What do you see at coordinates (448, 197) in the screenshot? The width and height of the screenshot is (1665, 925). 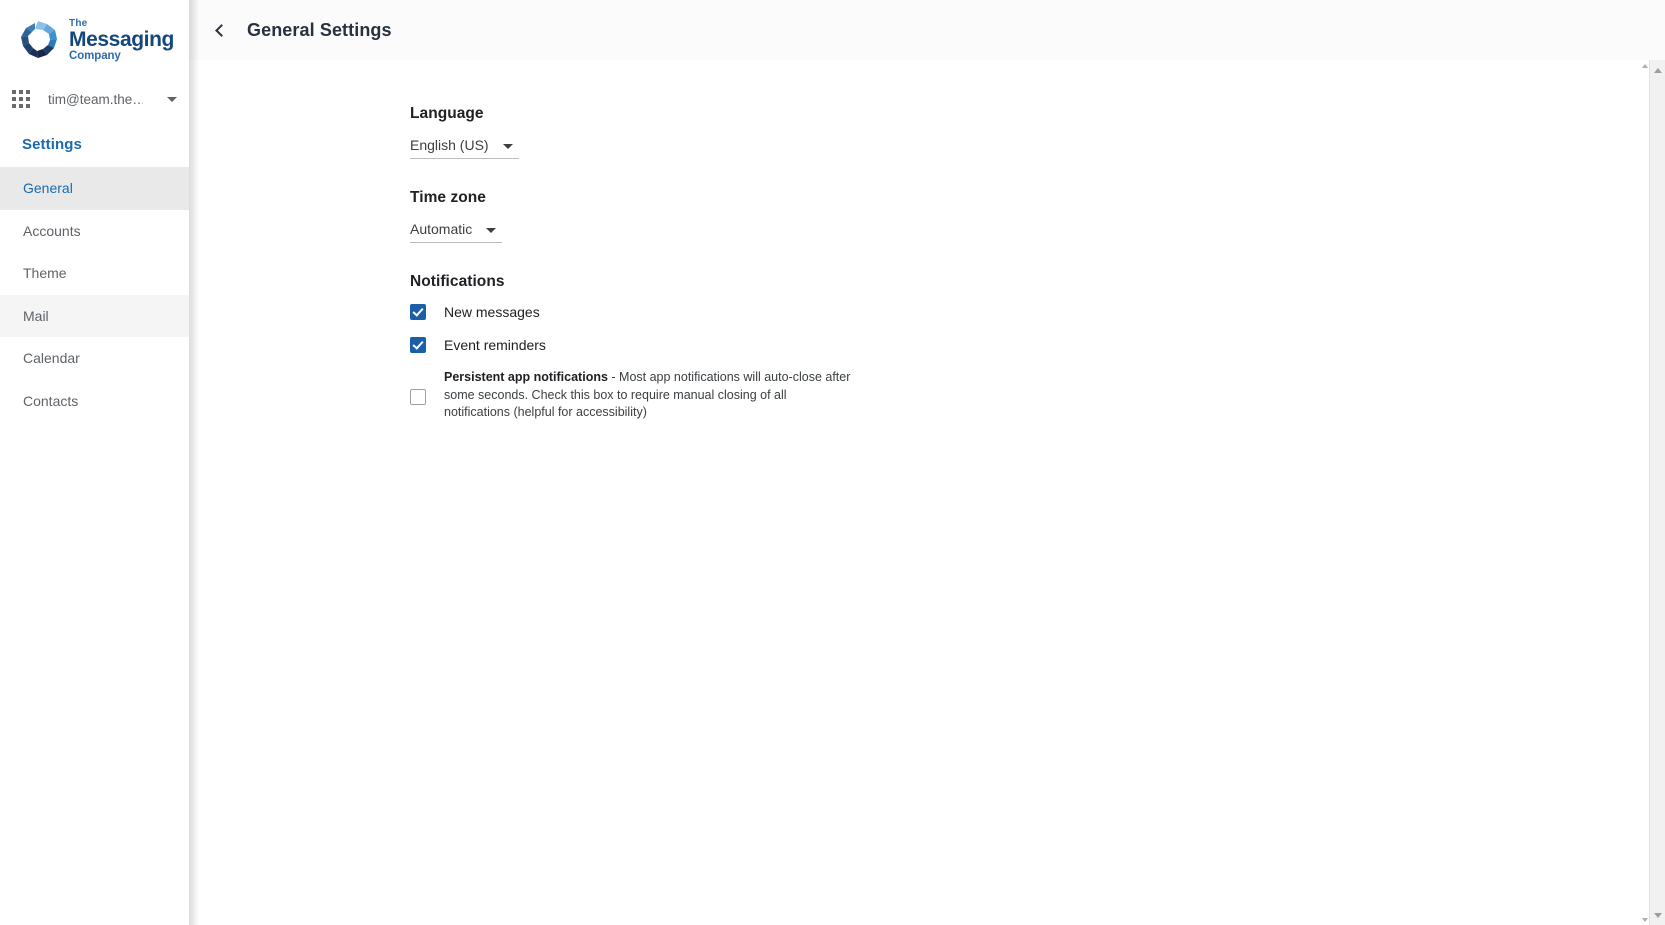 I see `timezone-label: Time zone` at bounding box center [448, 197].